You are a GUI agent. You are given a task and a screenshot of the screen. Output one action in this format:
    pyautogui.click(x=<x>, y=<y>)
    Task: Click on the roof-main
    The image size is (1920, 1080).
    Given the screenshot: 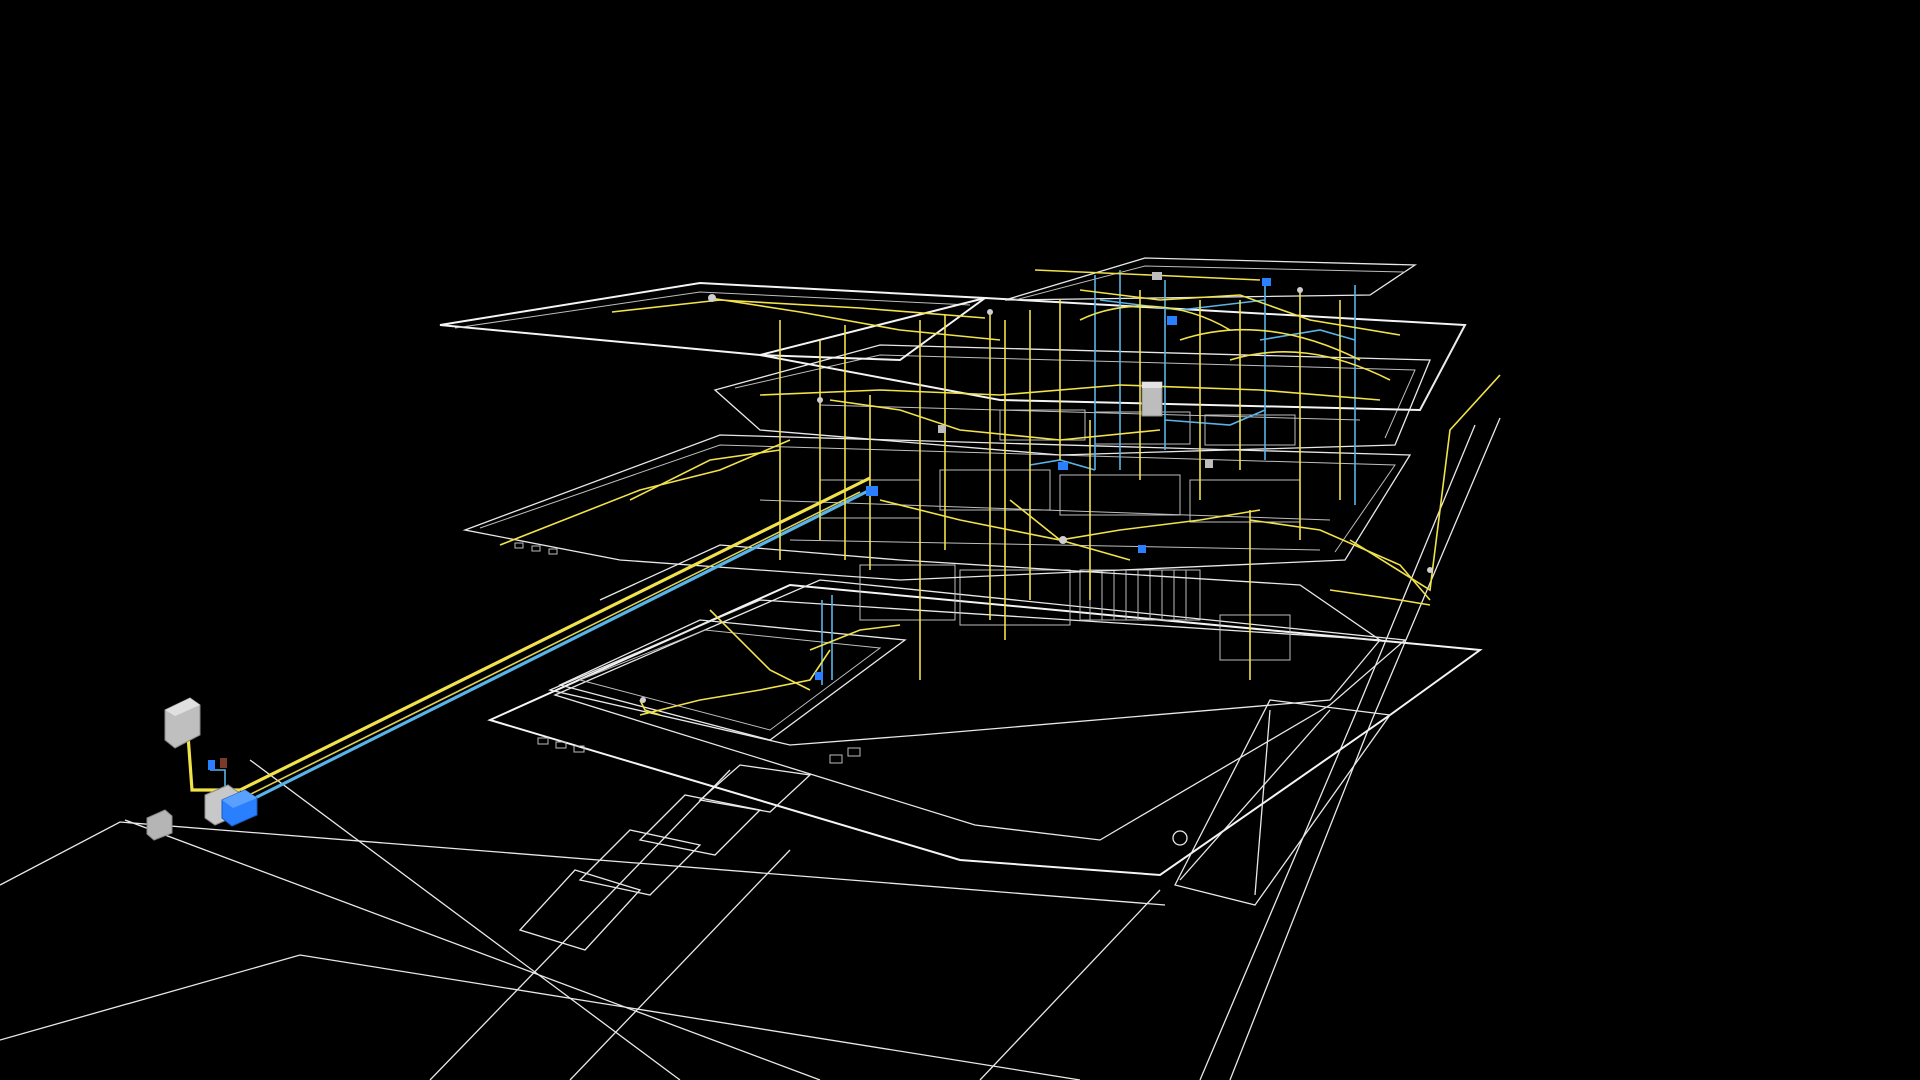 What is the action you would take?
    pyautogui.click(x=1113, y=354)
    